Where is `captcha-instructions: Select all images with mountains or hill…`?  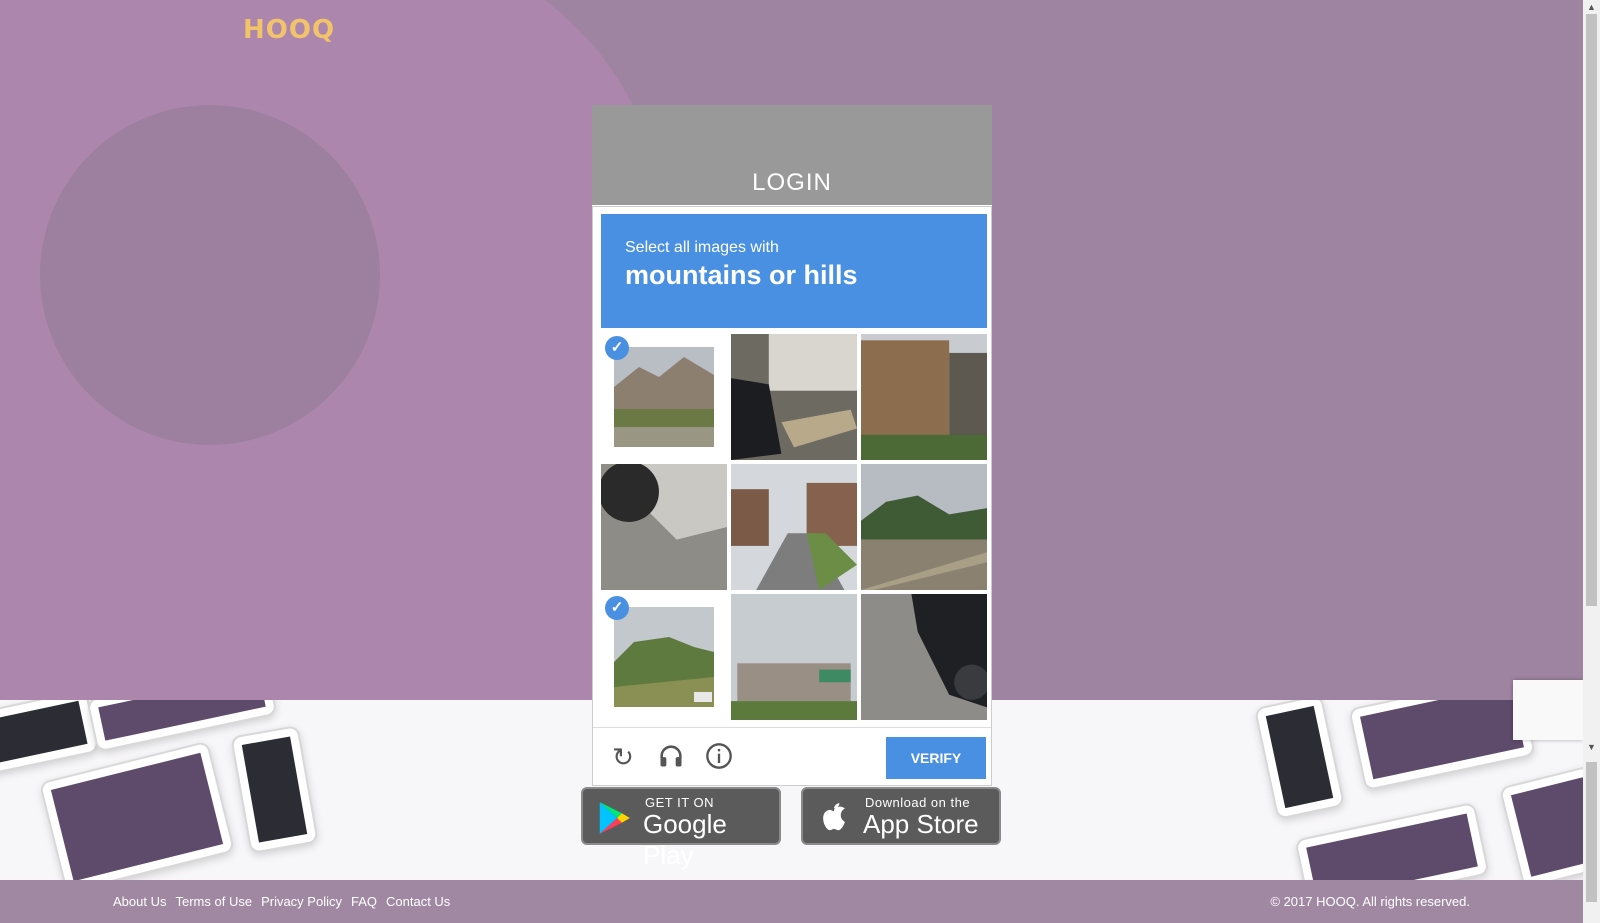 captcha-instructions: Select all images with mountains or hill… is located at coordinates (794, 271).